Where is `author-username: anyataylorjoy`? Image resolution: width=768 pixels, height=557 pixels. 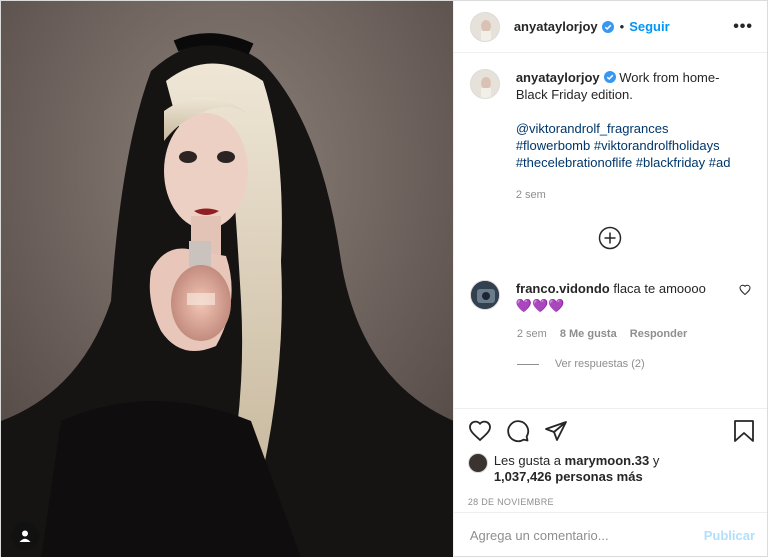
author-username: anyataylorjoy is located at coordinates (556, 26).